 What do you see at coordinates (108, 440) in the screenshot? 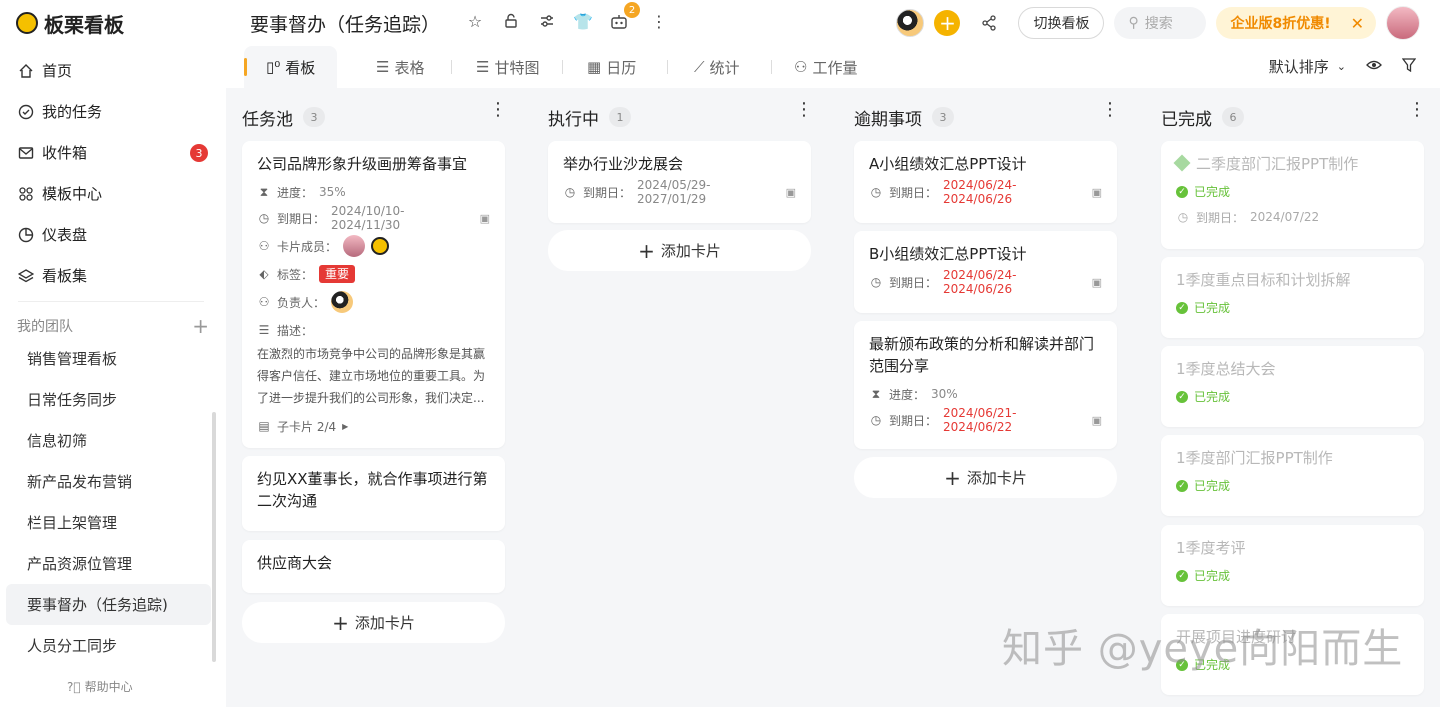
I see `team-board-item: 信息初筛` at bounding box center [108, 440].